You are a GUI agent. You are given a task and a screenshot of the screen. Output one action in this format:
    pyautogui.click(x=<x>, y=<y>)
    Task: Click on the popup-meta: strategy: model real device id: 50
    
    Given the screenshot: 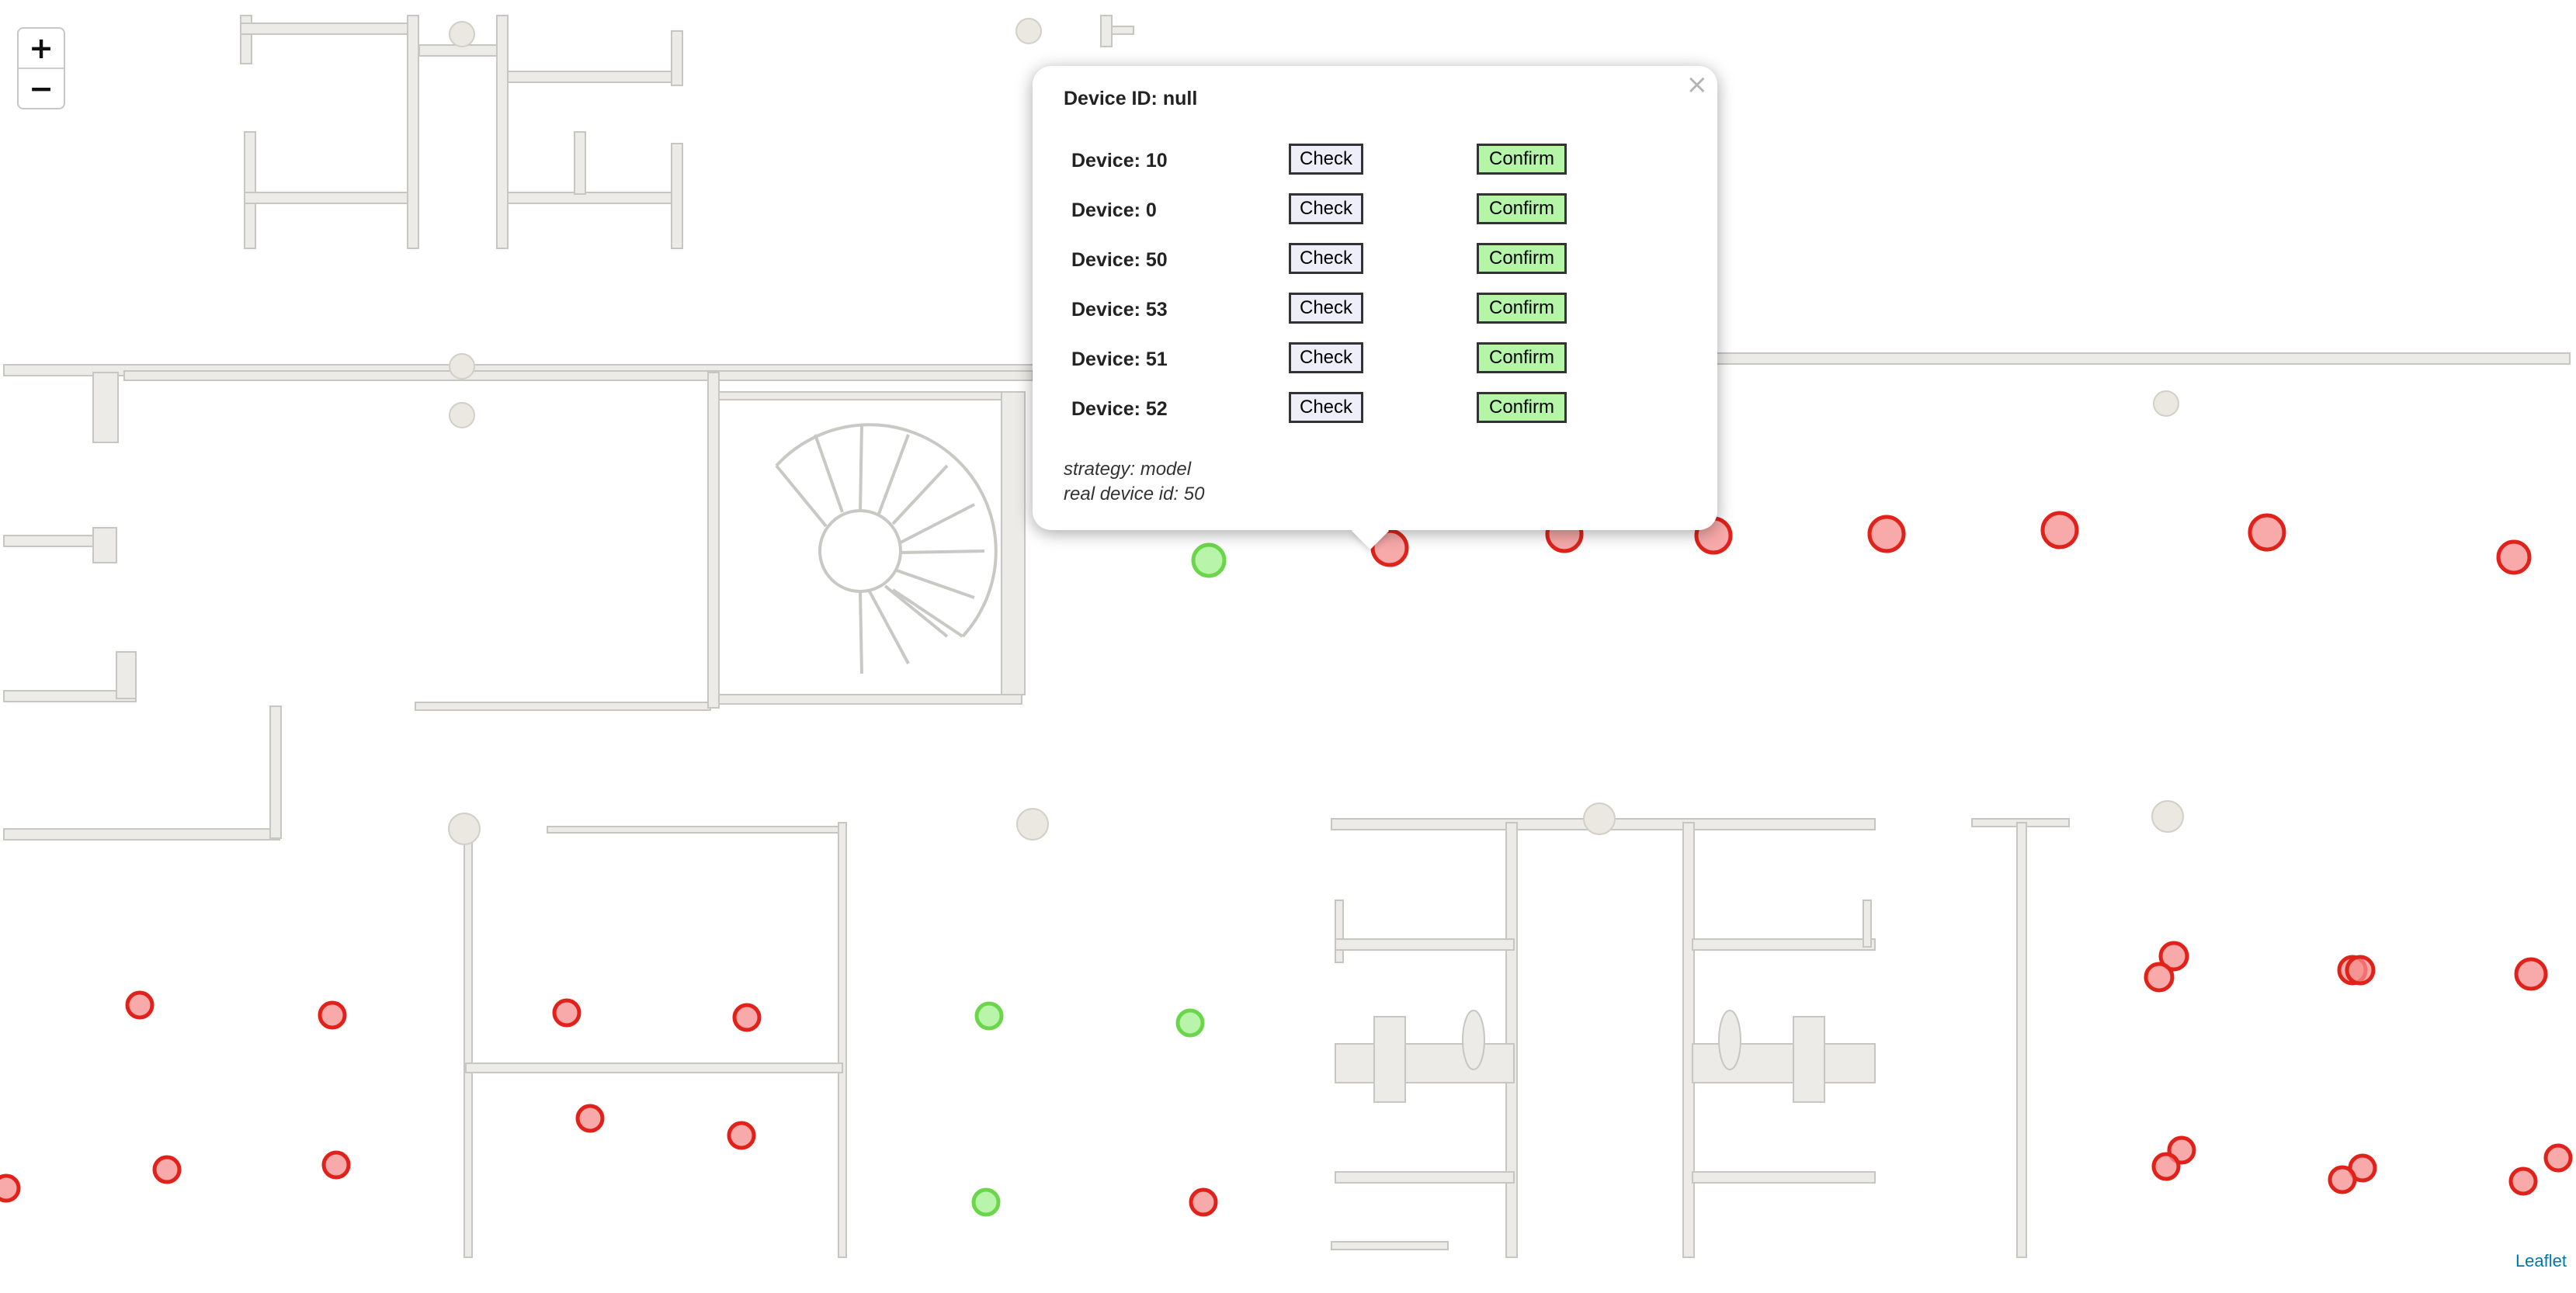 What is the action you would take?
    pyautogui.click(x=1134, y=482)
    